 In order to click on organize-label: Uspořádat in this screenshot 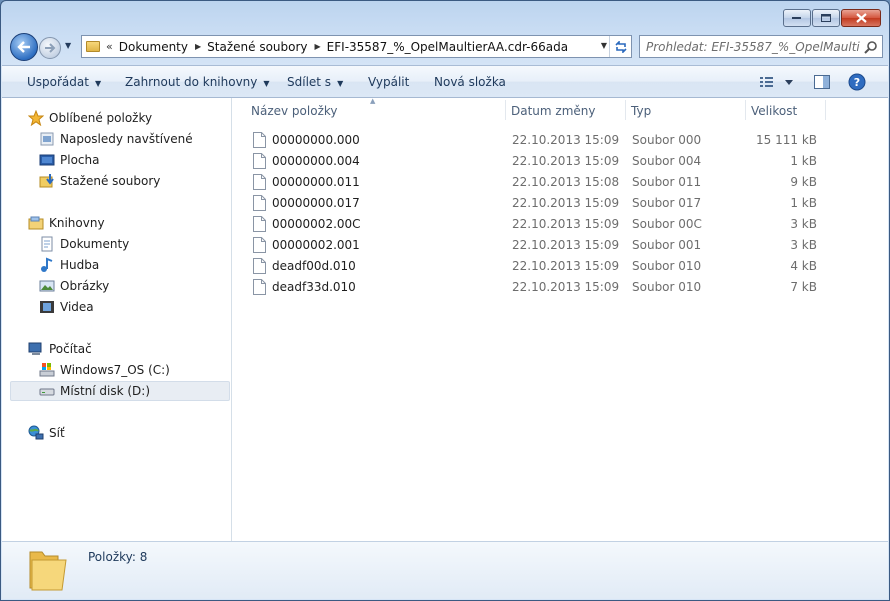, I will do `click(58, 82)`.